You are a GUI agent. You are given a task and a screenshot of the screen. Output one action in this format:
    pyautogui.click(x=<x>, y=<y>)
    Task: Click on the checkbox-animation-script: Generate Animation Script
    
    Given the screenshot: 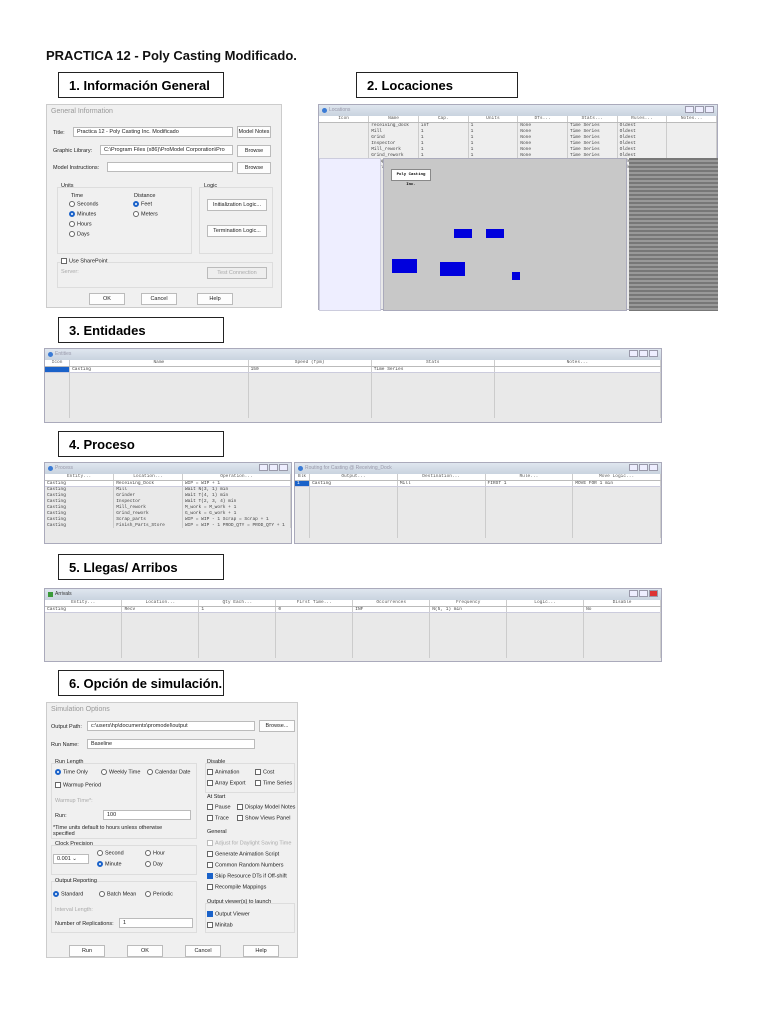 What is the action you would take?
    pyautogui.click(x=243, y=854)
    